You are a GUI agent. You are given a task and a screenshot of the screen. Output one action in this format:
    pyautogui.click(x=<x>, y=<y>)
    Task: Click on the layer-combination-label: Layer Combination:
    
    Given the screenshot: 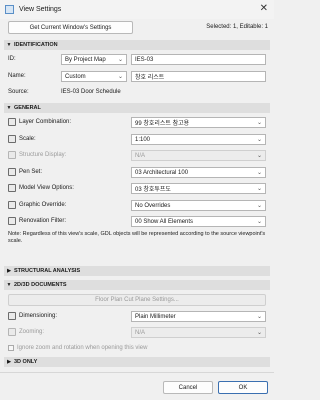 What is the action you would take?
    pyautogui.click(x=45, y=122)
    